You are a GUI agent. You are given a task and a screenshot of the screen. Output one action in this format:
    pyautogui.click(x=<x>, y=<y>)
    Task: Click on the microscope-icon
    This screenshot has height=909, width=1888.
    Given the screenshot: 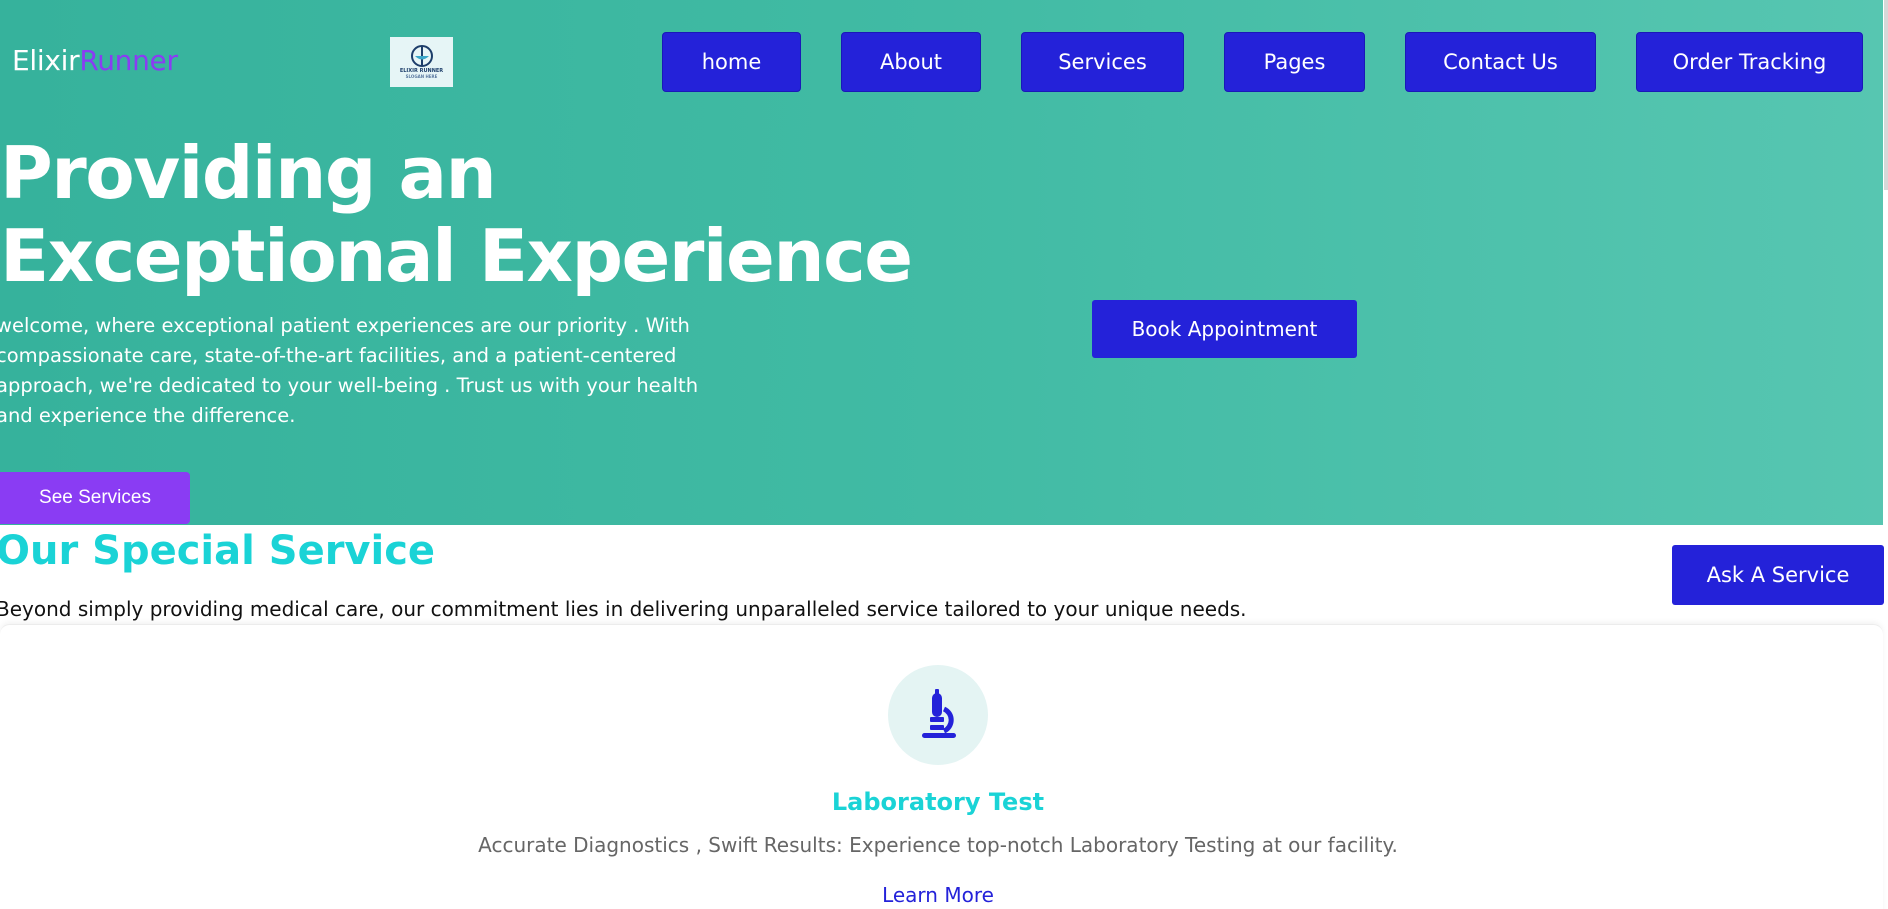 What is the action you would take?
    pyautogui.click(x=939, y=713)
    